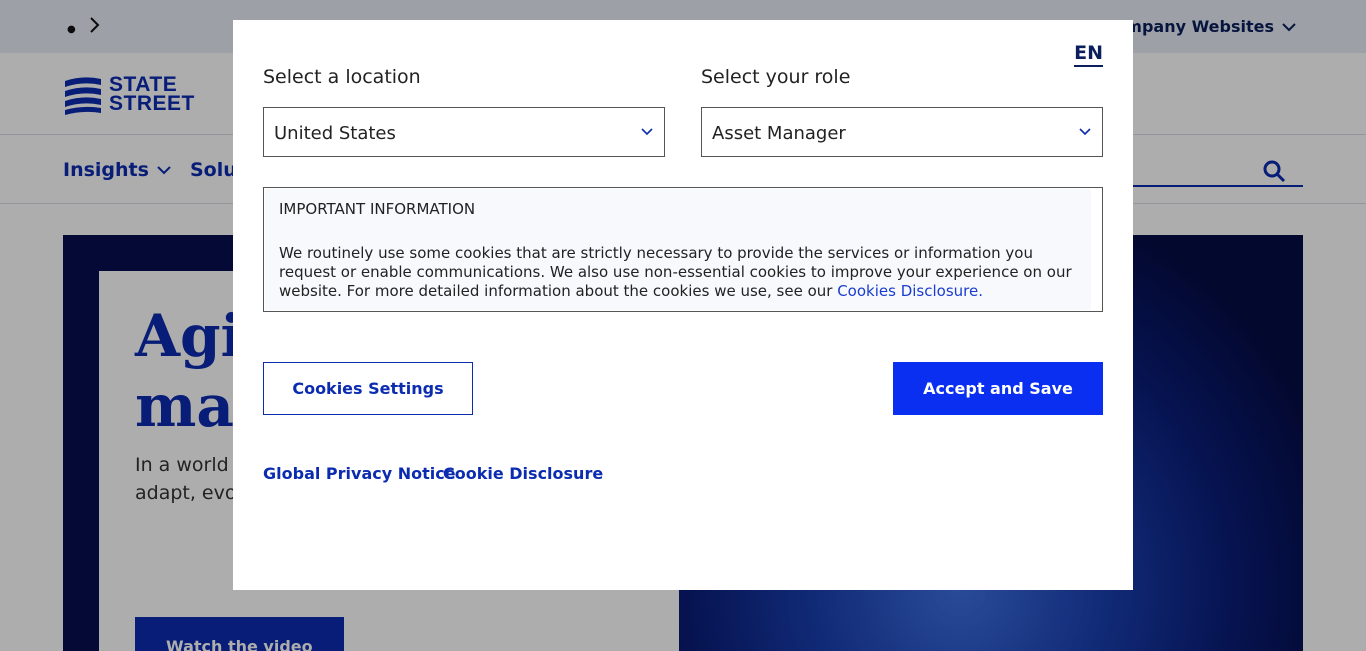  I want to click on role-value: Asset Manager, so click(779, 133).